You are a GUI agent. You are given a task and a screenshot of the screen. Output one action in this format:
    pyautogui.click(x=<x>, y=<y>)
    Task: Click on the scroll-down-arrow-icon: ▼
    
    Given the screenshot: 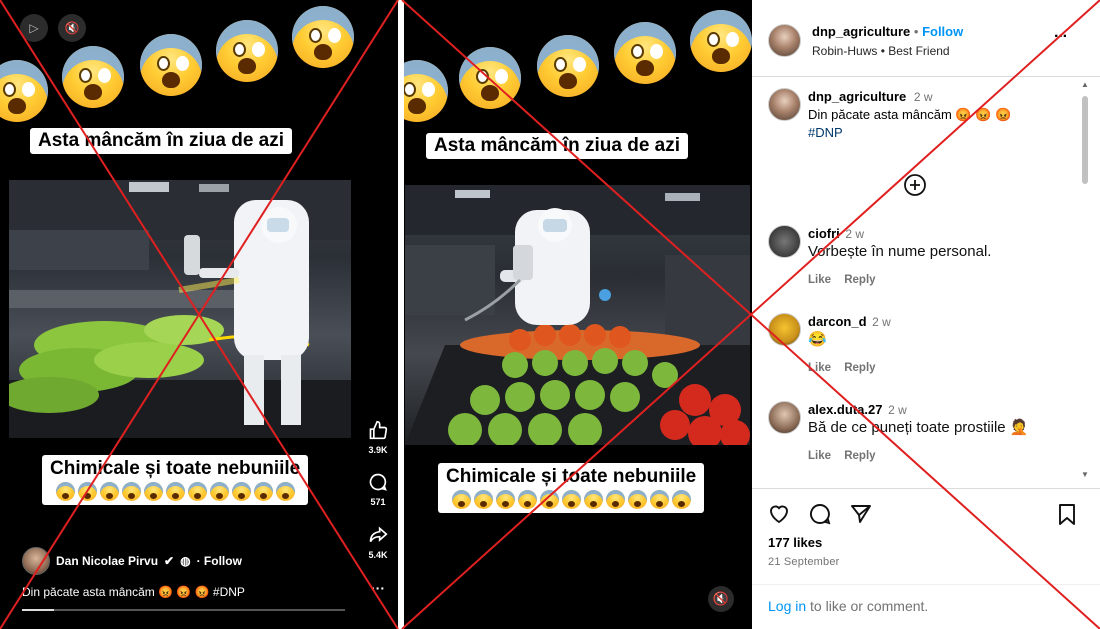 What is the action you would take?
    pyautogui.click(x=1085, y=474)
    